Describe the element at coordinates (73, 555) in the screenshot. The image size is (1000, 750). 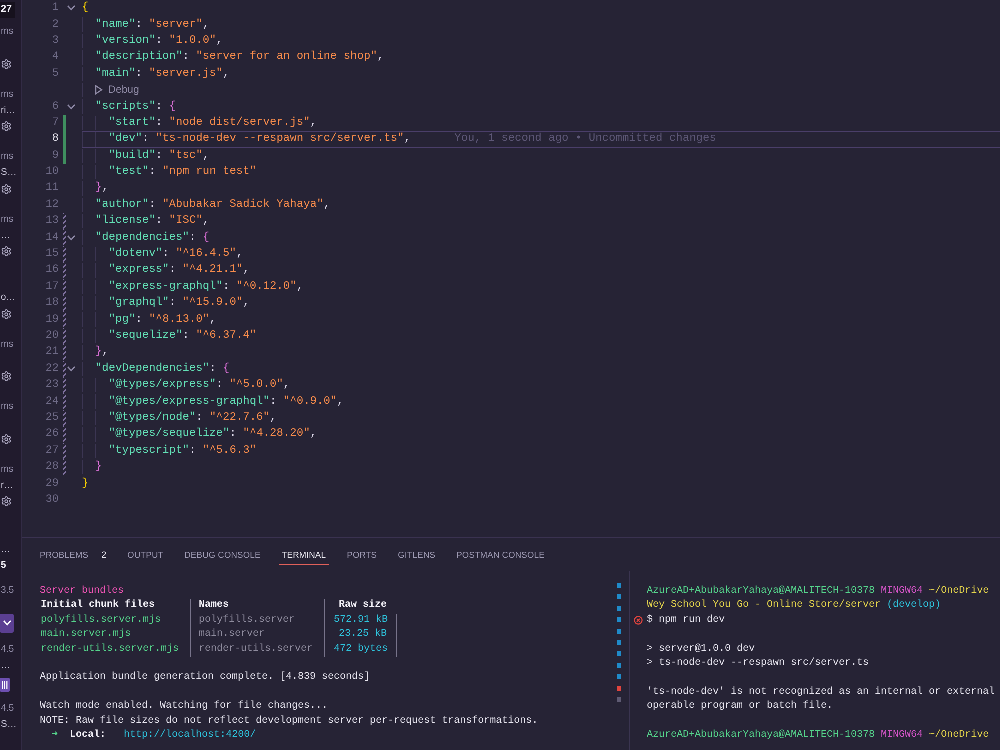
I see `panel-tab: PROBLEMS 2` at that location.